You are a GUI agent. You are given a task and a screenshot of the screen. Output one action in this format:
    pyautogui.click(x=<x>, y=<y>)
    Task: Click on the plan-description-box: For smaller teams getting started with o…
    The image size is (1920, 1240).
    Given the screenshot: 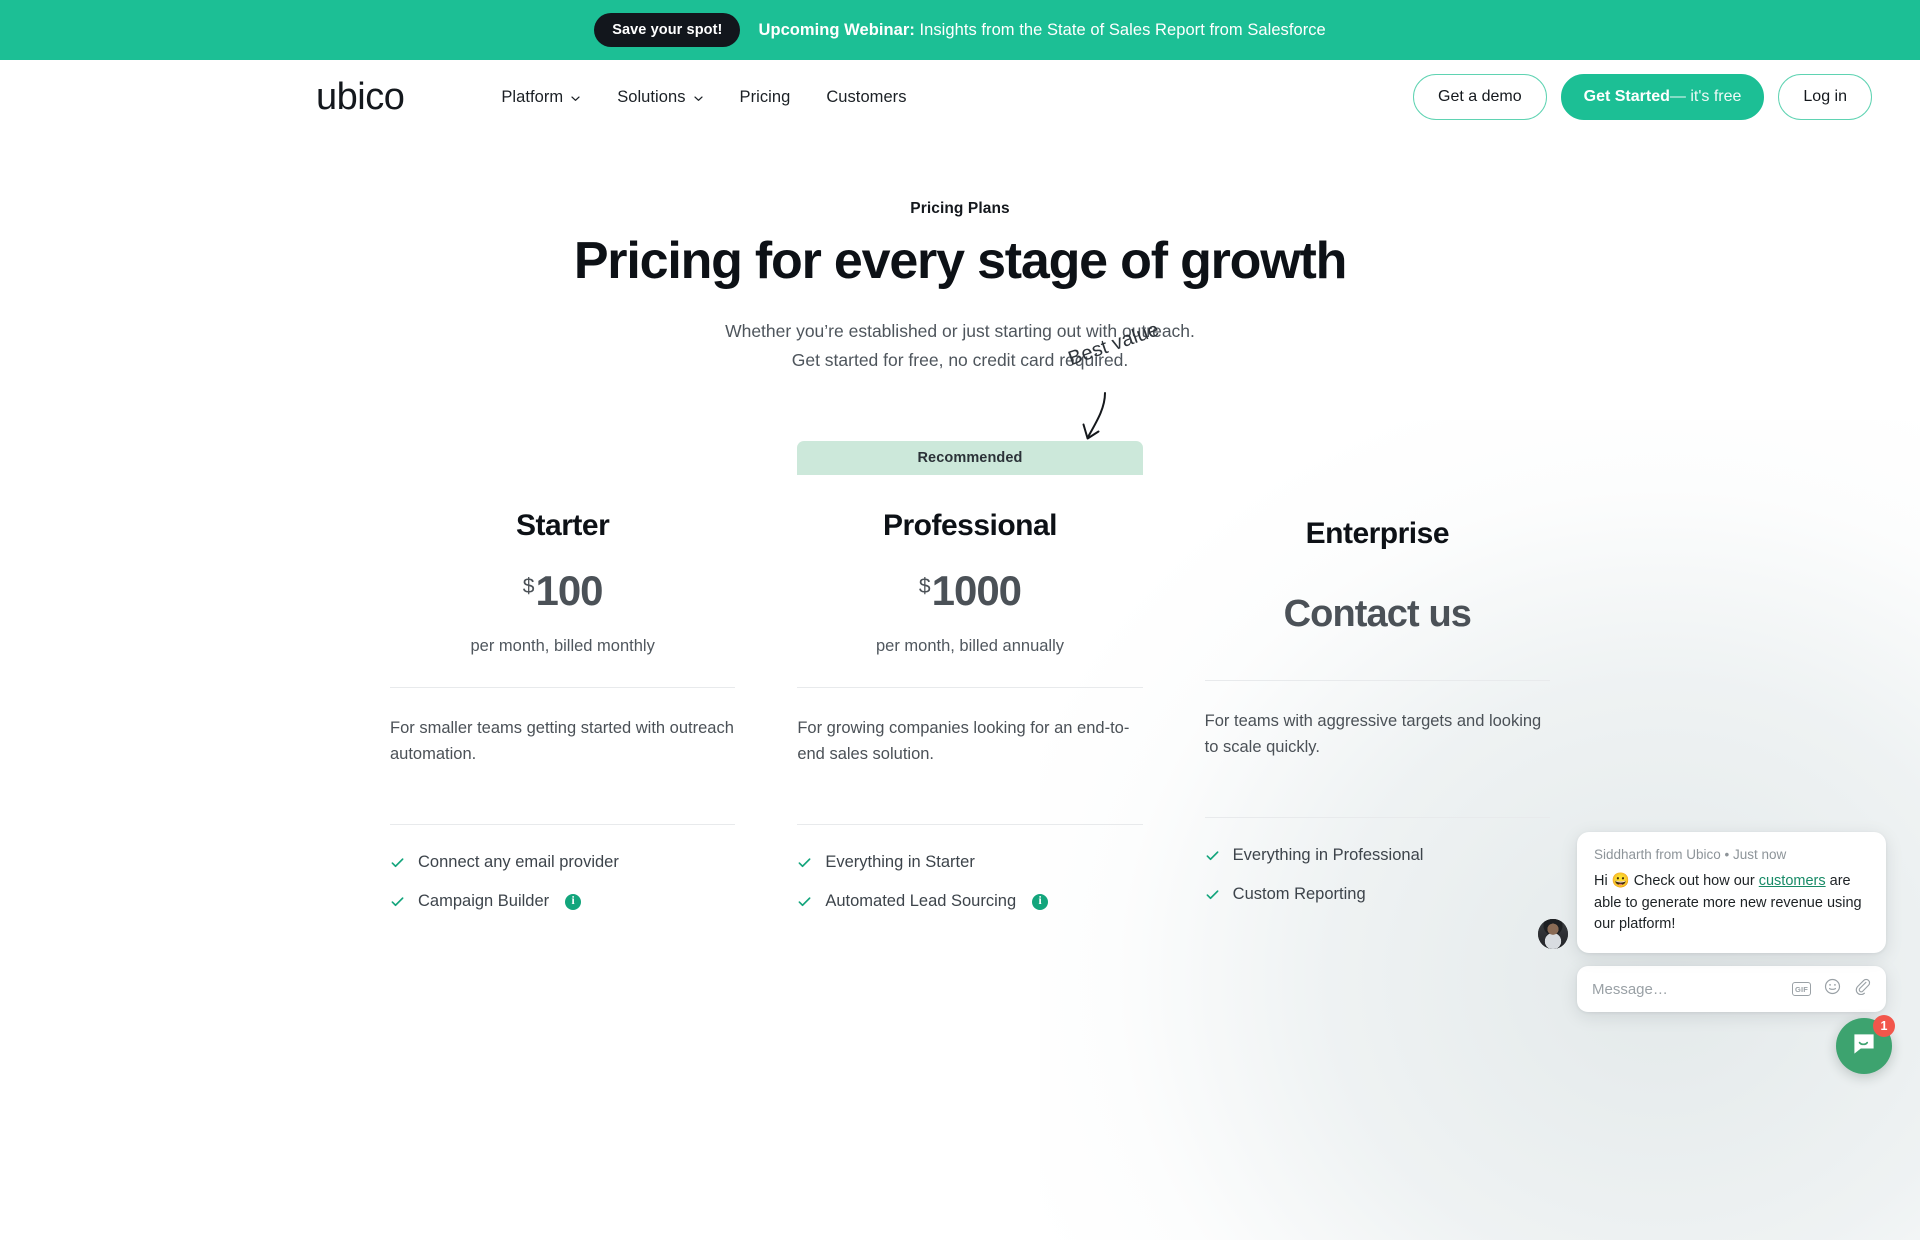 What is the action you would take?
    pyautogui.click(x=562, y=754)
    